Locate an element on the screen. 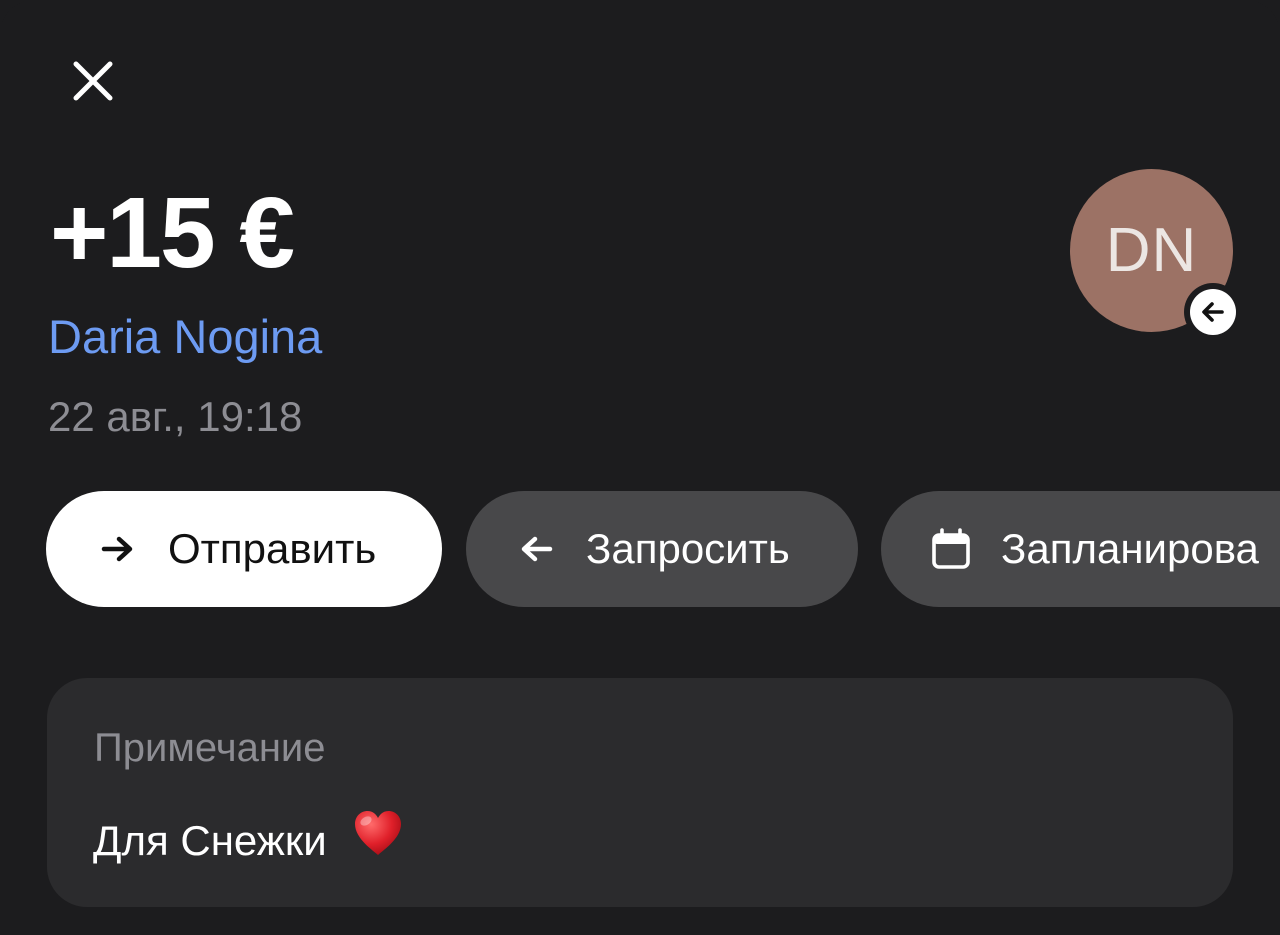  schedule-button: Запланирова is located at coordinates (1080, 549).